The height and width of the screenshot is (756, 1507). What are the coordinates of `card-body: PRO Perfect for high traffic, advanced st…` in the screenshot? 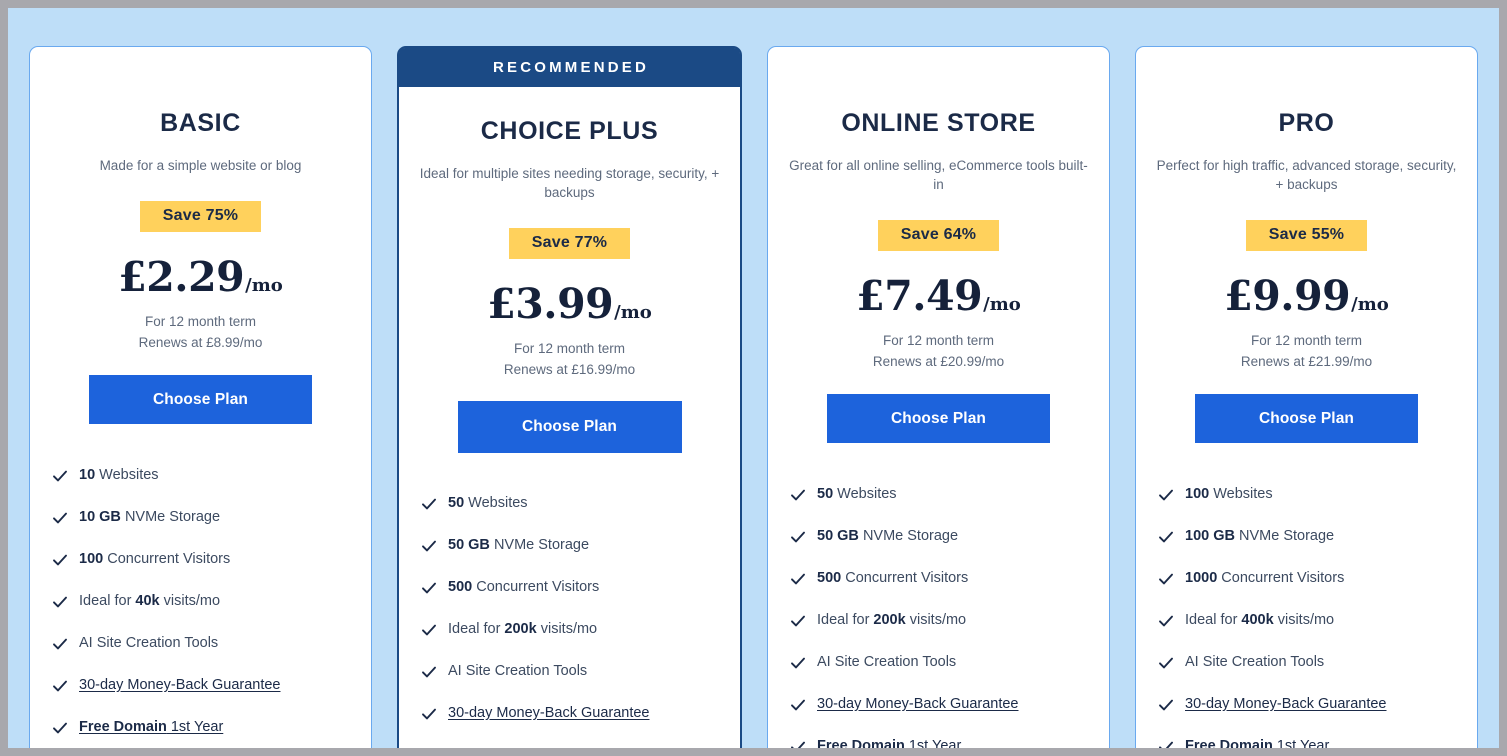 It's located at (1306, 245).